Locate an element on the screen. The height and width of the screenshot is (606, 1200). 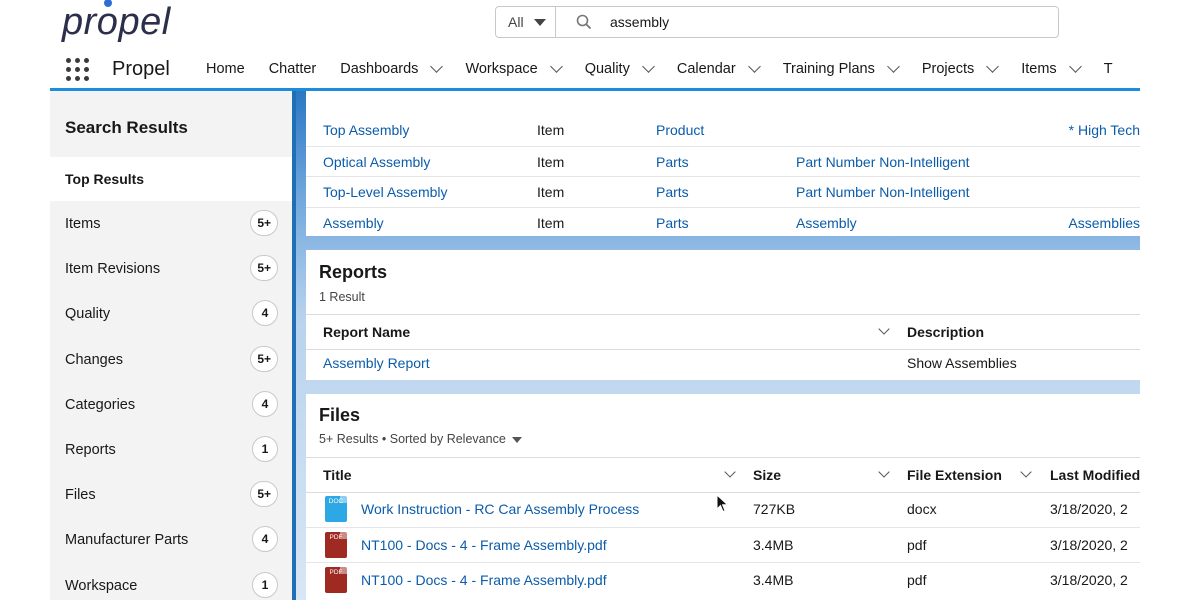
item-category-link: Product is located at coordinates (680, 130).